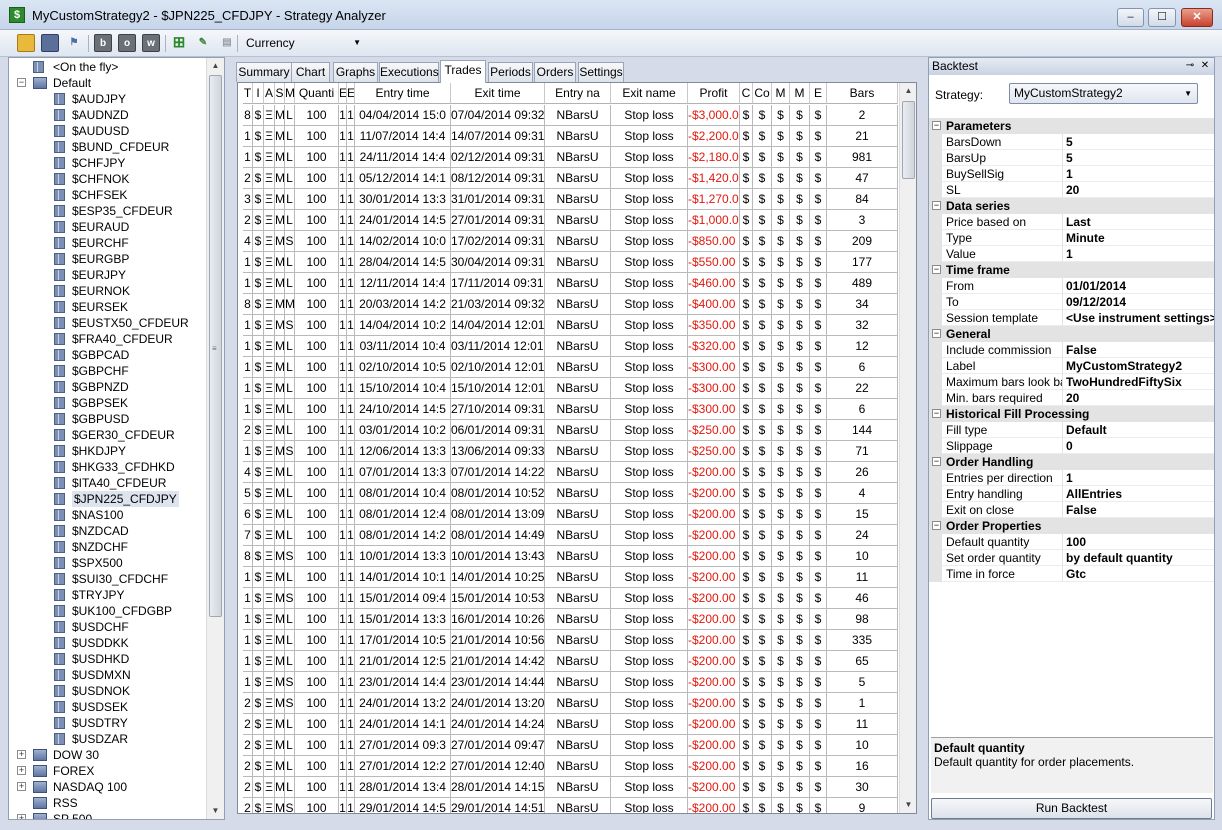  Describe the element at coordinates (1138, 302) in the screenshot. I see `property-value: 09/12/2014` at that location.